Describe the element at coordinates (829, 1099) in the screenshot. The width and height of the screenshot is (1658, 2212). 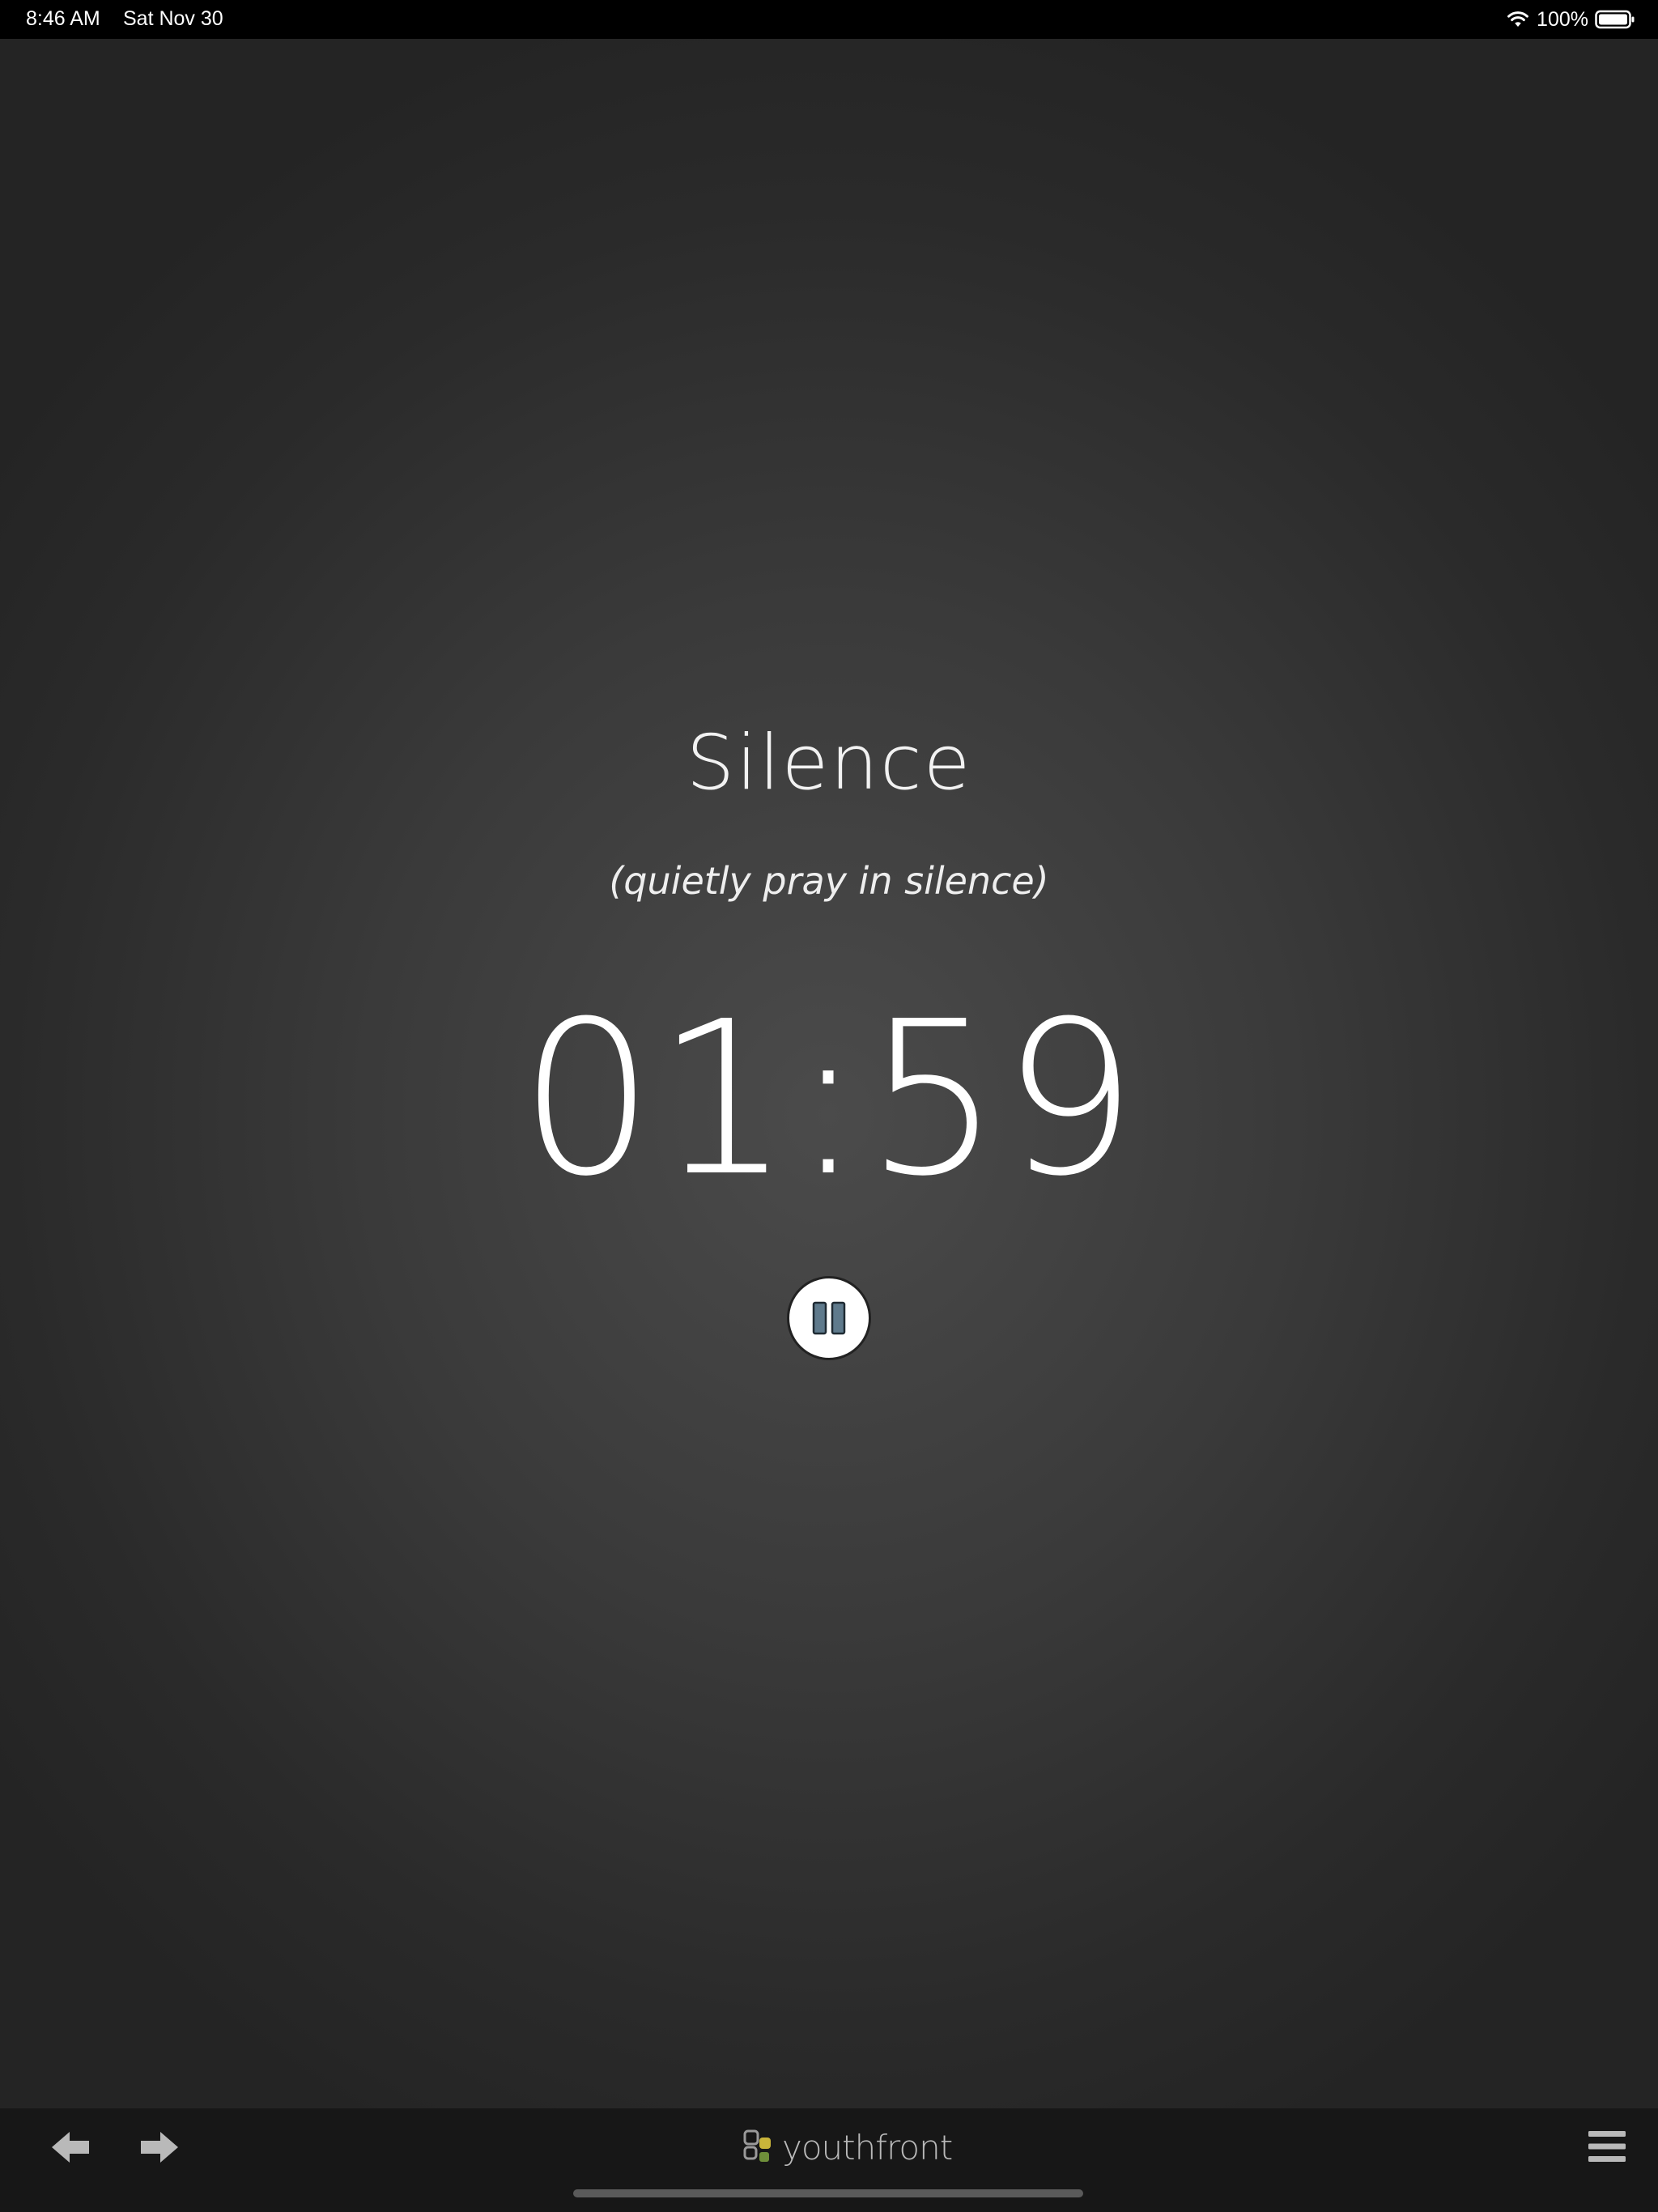
I see `countdown-timer: 01:59` at that location.